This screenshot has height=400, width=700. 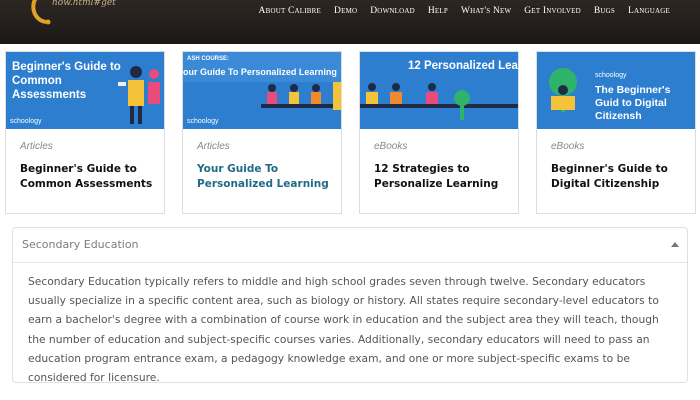 What do you see at coordinates (80, 244) in the screenshot?
I see `accordion-title: Secondary Education` at bounding box center [80, 244].